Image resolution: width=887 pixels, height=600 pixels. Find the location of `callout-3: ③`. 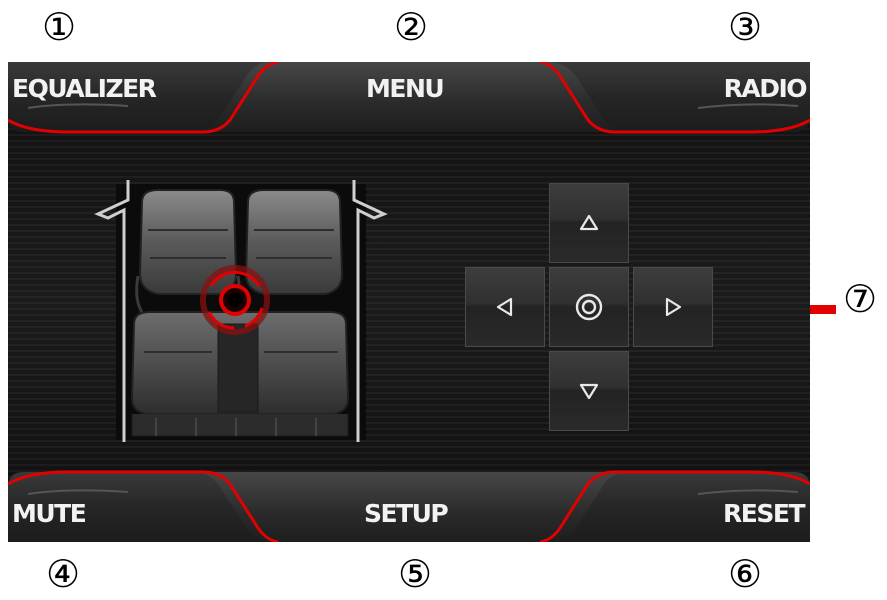

callout-3: ③ is located at coordinates (745, 27).